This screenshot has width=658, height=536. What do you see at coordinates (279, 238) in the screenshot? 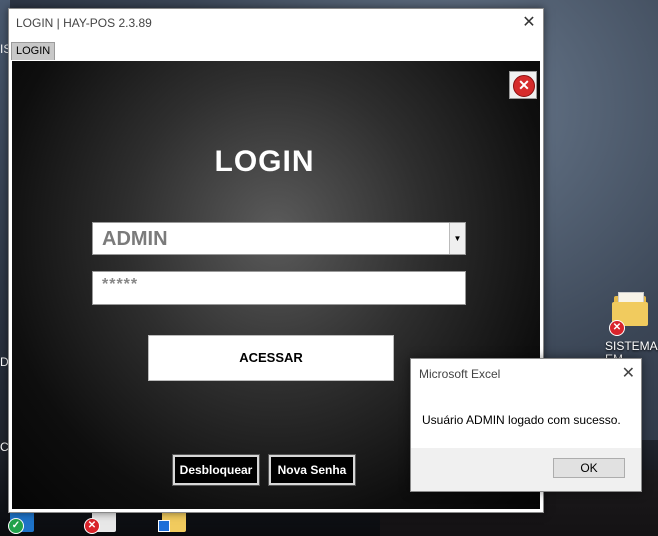
I see `user-select: ADMIN ▼` at bounding box center [279, 238].